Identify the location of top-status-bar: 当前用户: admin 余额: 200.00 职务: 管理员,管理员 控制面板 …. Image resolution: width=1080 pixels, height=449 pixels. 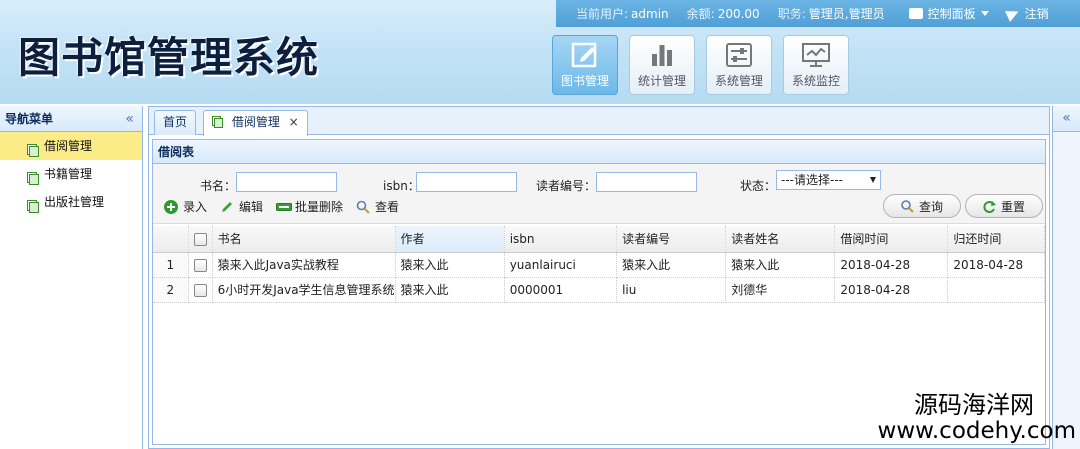
(818, 13).